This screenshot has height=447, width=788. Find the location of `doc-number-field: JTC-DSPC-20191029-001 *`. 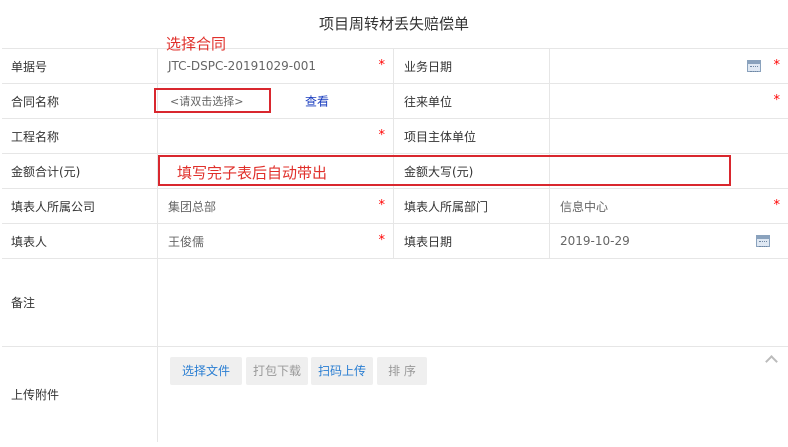

doc-number-field: JTC-DSPC-20191029-001 * is located at coordinates (276, 66).